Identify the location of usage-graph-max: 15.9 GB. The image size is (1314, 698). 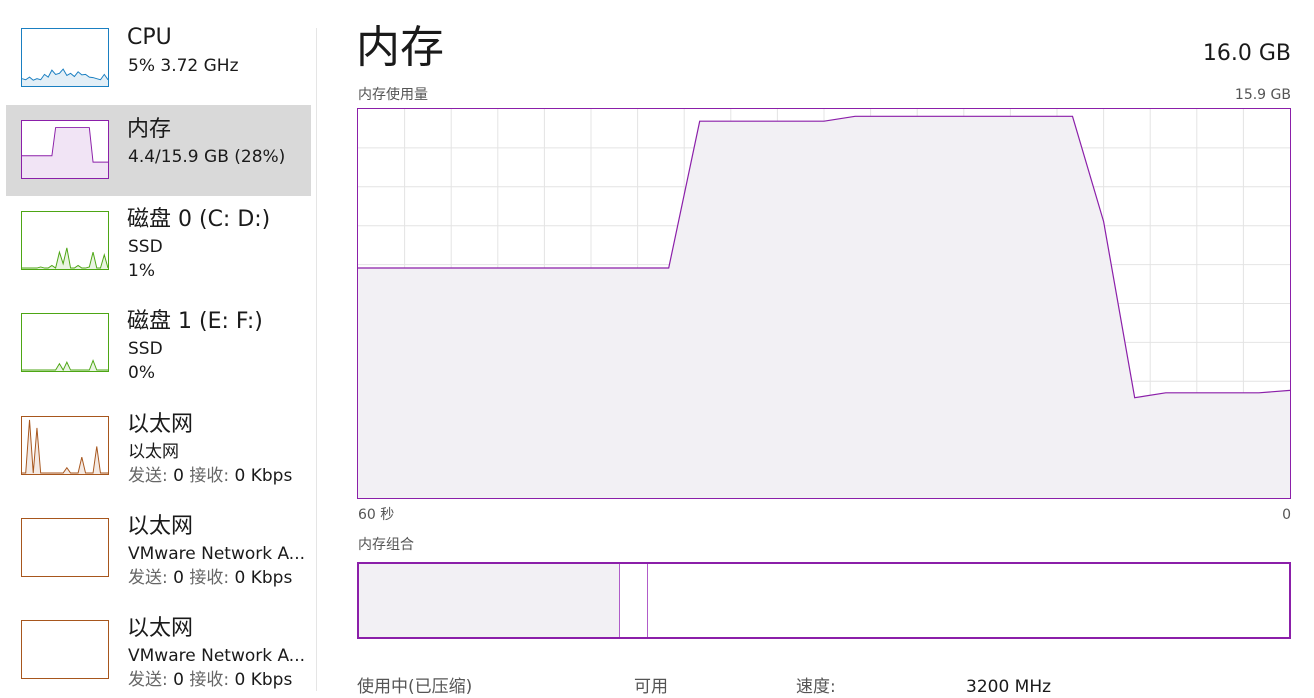
(1262, 95).